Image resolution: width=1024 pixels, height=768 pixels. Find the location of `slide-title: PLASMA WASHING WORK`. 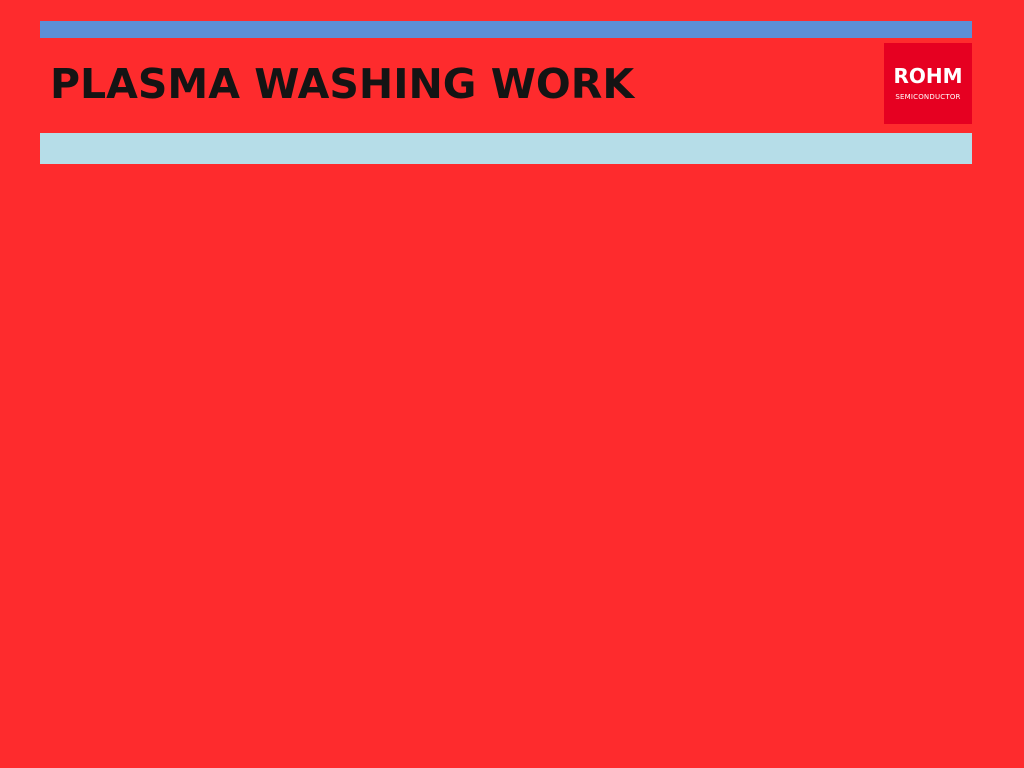

slide-title: PLASMA WASHING WORK is located at coordinates (342, 84).